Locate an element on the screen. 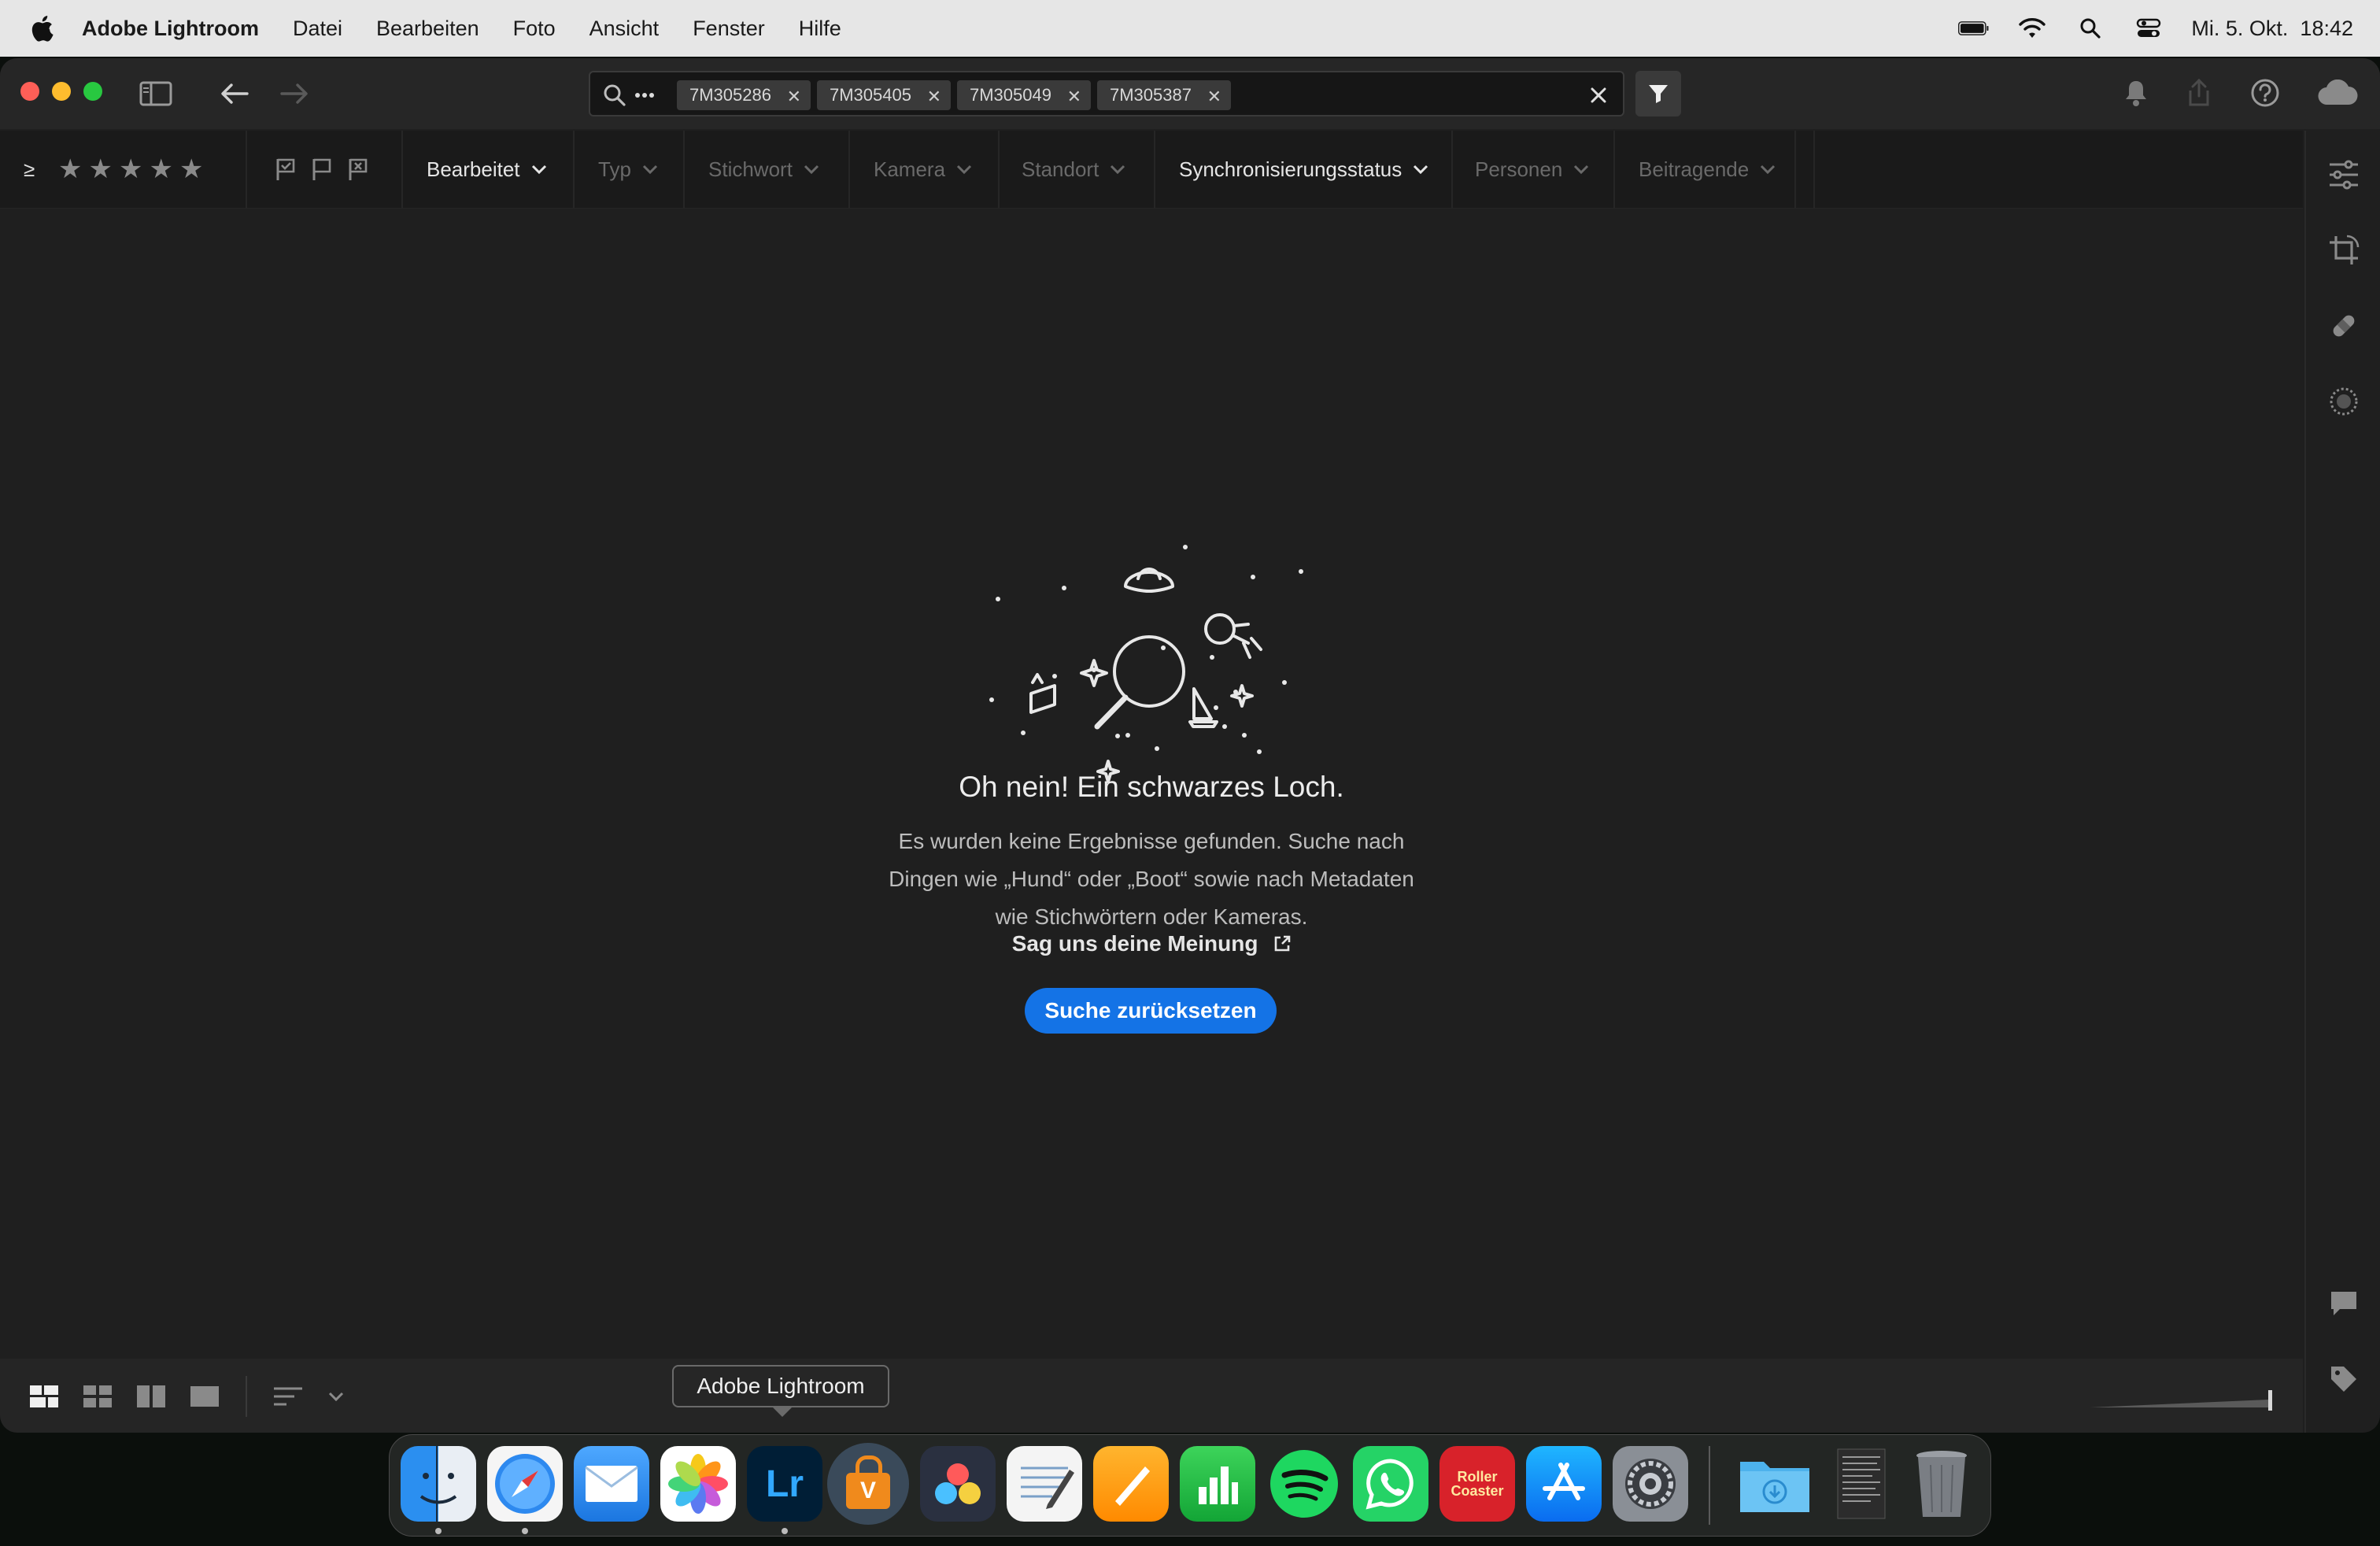 This screenshot has height=1546, width=2380. running-indicator is located at coordinates (438, 1531).